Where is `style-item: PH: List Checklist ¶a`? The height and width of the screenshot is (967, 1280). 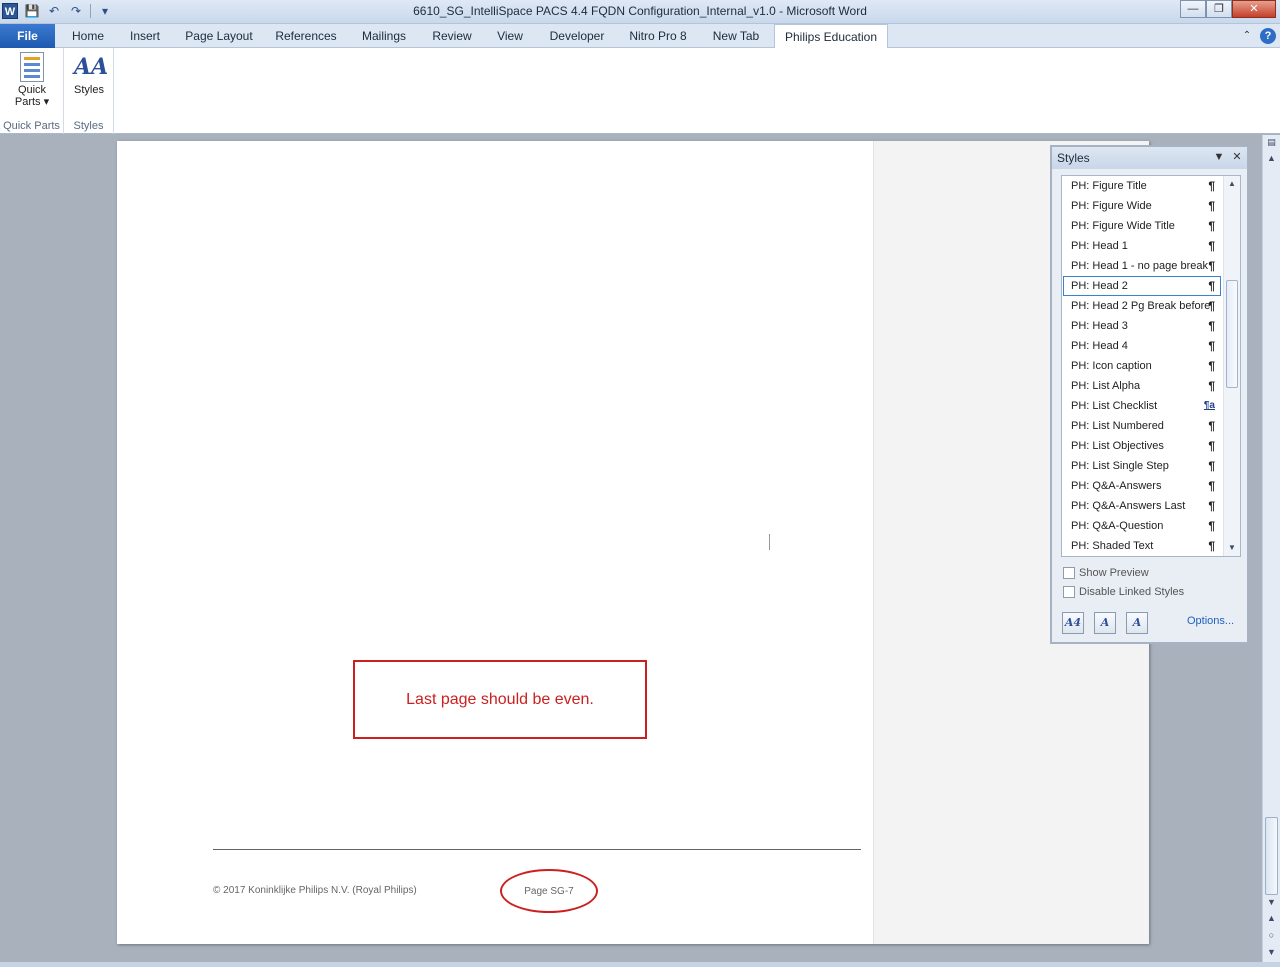 style-item: PH: List Checklist ¶a is located at coordinates (1142, 406).